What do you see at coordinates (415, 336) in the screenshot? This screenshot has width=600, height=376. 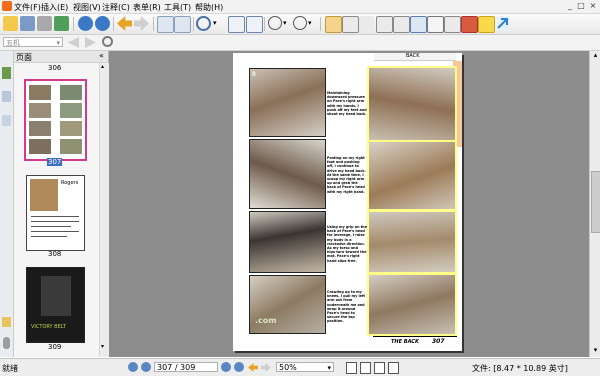 I see `footer-rule` at bounding box center [415, 336].